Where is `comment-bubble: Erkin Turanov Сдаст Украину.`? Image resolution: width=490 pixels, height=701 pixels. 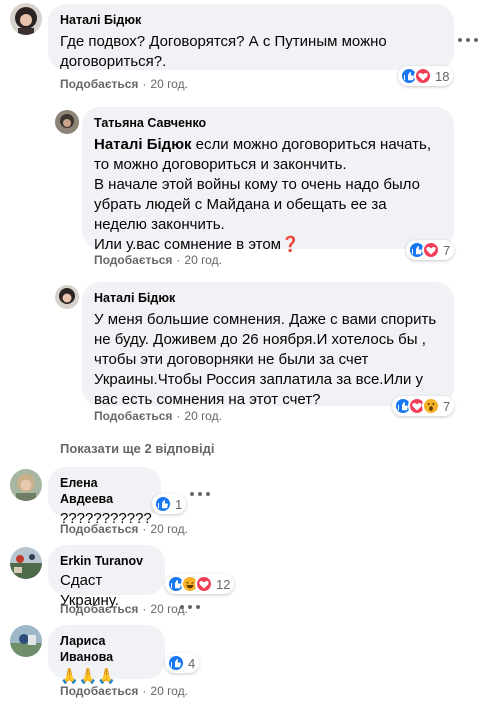 comment-bubble: Erkin Turanov Сдаст Украину. is located at coordinates (106, 577).